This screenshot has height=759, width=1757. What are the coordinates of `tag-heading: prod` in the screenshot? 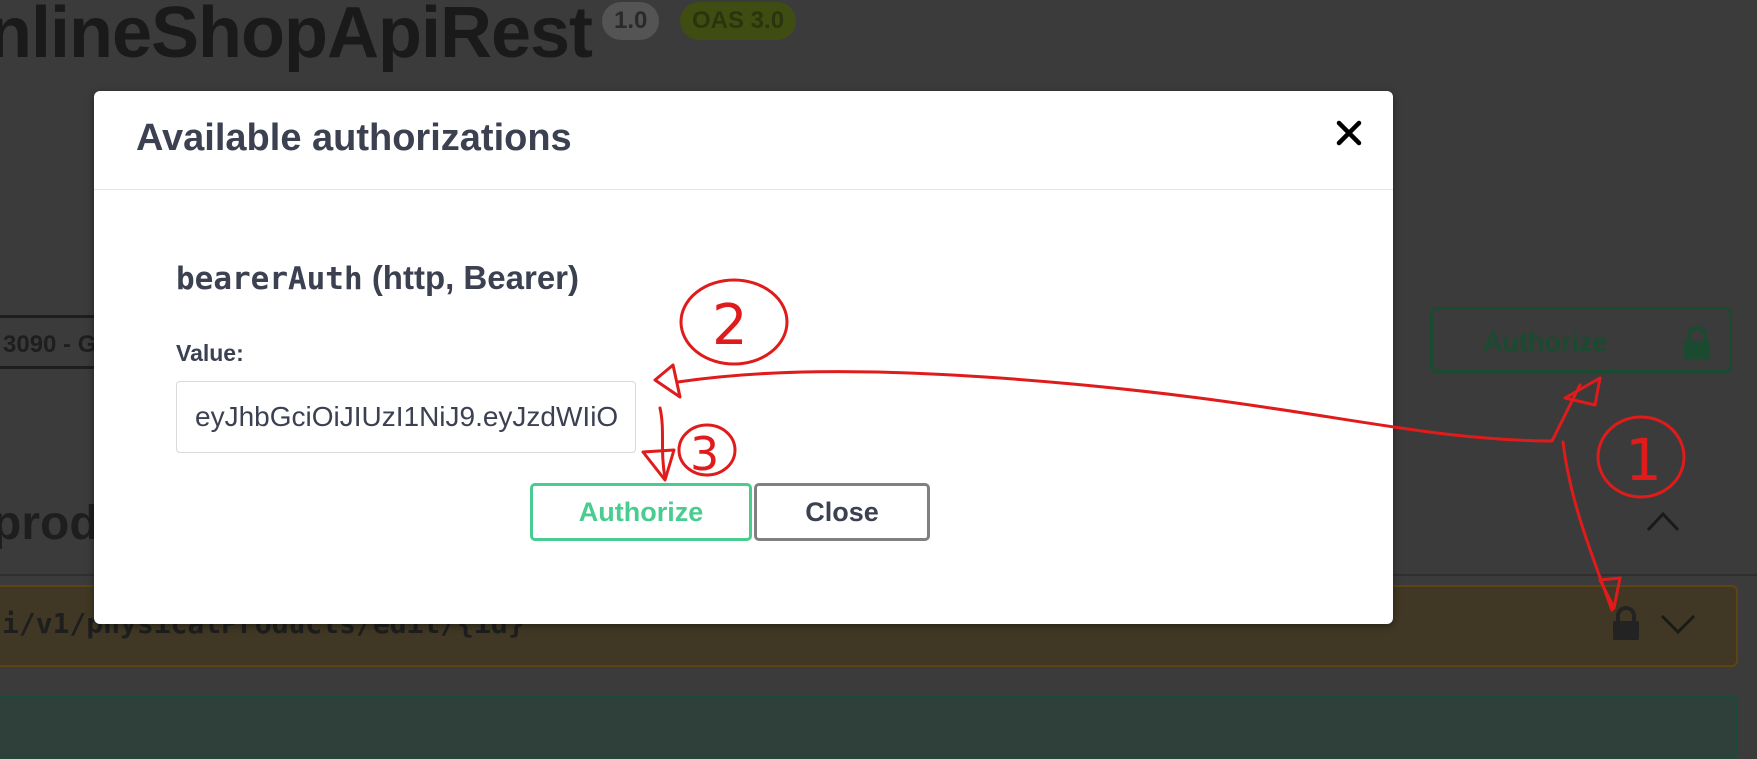 It's located at (49, 523).